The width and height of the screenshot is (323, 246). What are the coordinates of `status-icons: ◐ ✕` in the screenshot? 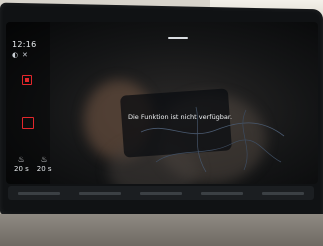 It's located at (20, 55).